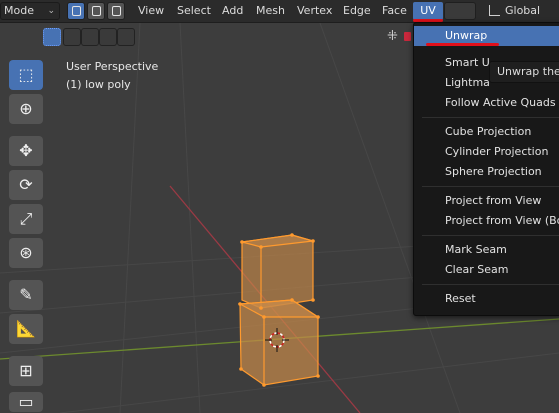  I want to click on annotate-tool: ✎, so click(26, 295).